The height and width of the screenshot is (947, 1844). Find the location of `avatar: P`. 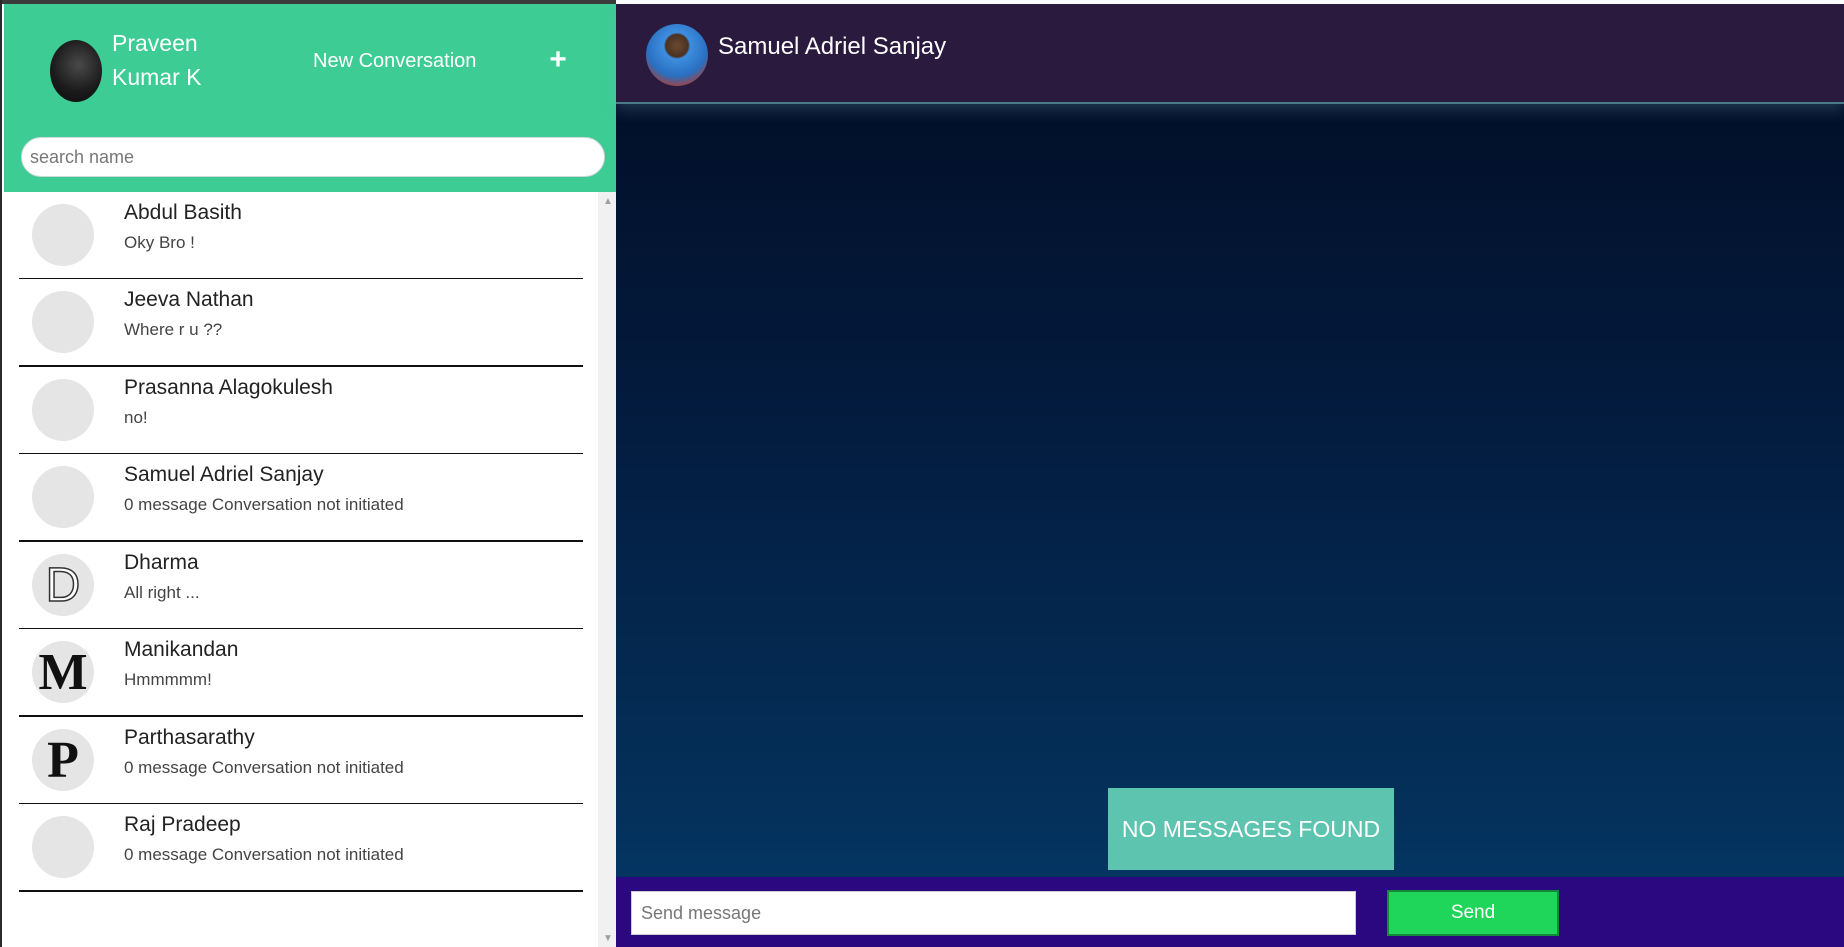

avatar: P is located at coordinates (63, 760).